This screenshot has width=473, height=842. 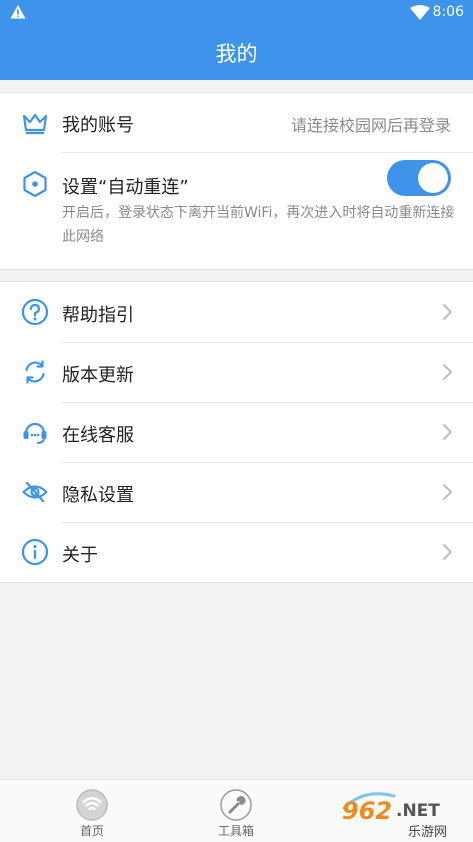 I want to click on status-bar: 8:06, so click(x=236, y=13).